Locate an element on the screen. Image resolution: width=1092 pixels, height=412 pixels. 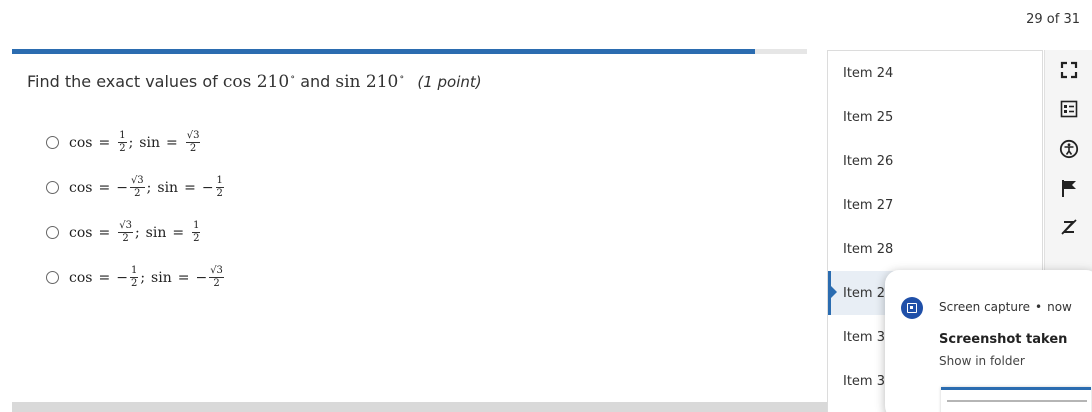
answer-option-1: cos = 12 ; sin = √3 2 is located at coordinates (136, 142).